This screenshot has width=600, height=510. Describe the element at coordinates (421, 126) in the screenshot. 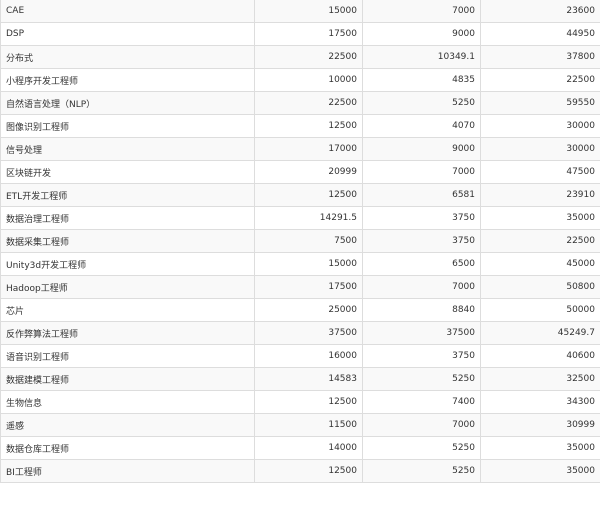

I see `value-cell-2: 4070` at that location.